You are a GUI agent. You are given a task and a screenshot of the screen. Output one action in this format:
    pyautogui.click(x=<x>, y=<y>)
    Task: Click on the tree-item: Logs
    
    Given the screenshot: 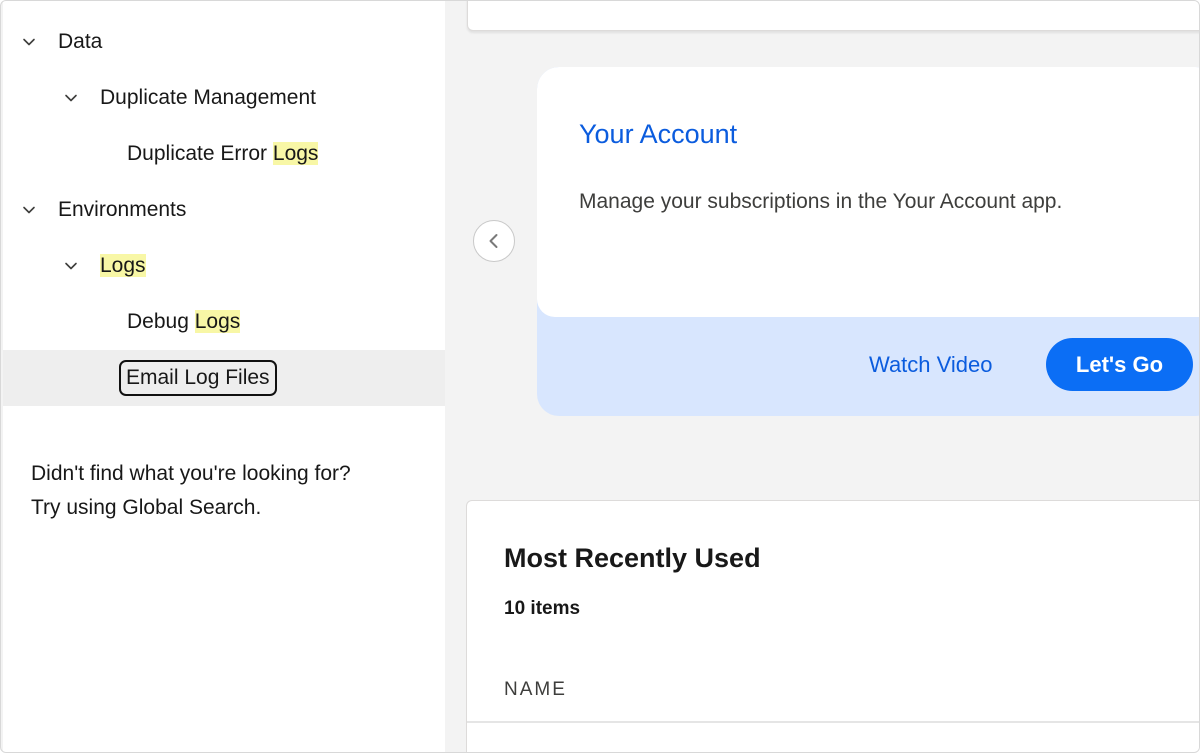 What is the action you would take?
    pyautogui.click(x=224, y=266)
    